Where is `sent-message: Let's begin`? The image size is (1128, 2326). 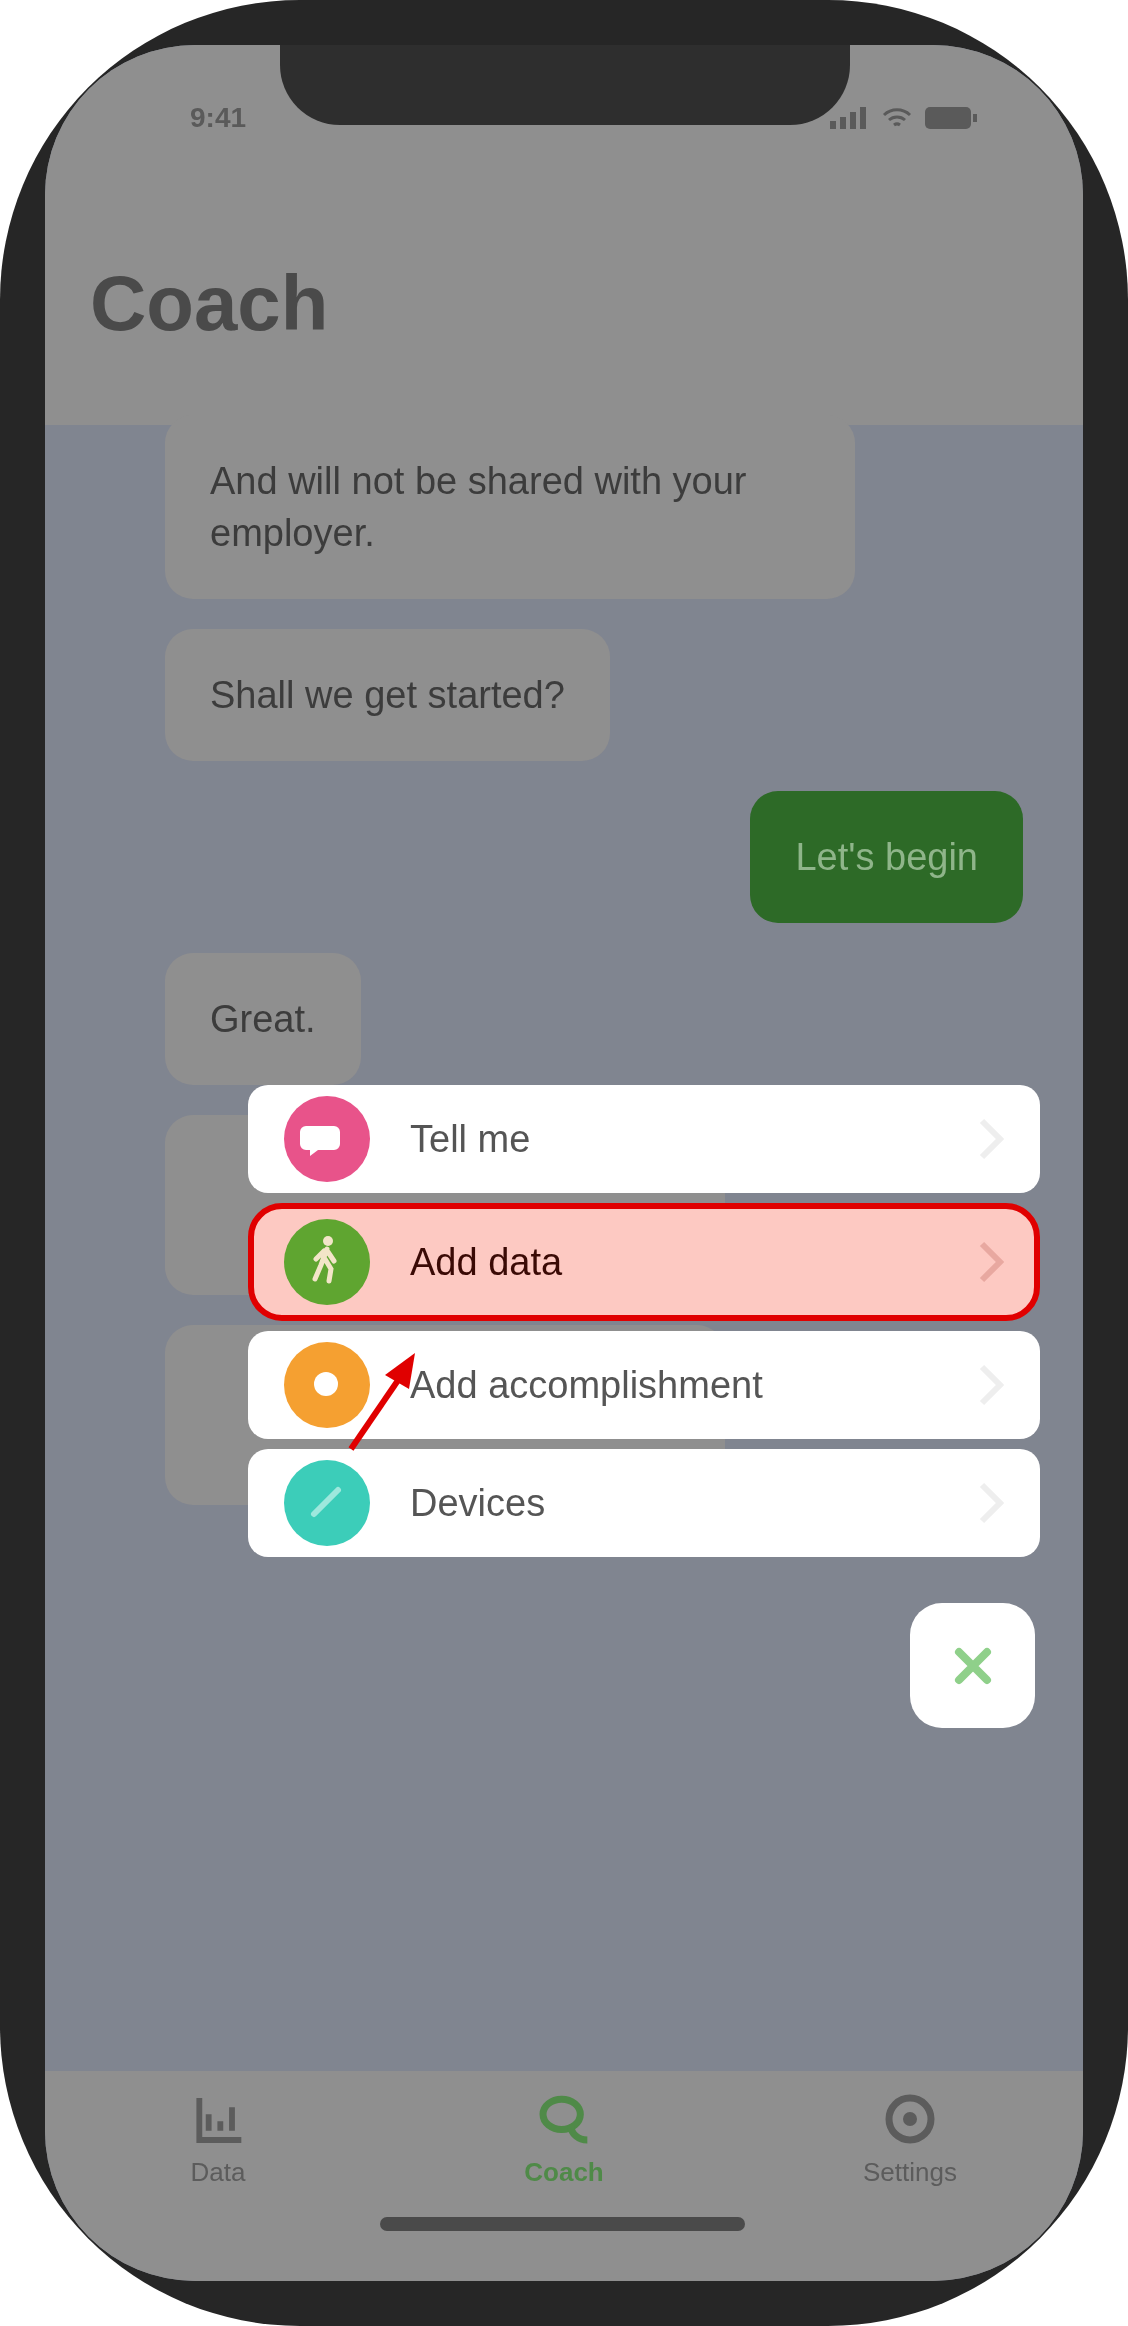 sent-message: Let's begin is located at coordinates (886, 857).